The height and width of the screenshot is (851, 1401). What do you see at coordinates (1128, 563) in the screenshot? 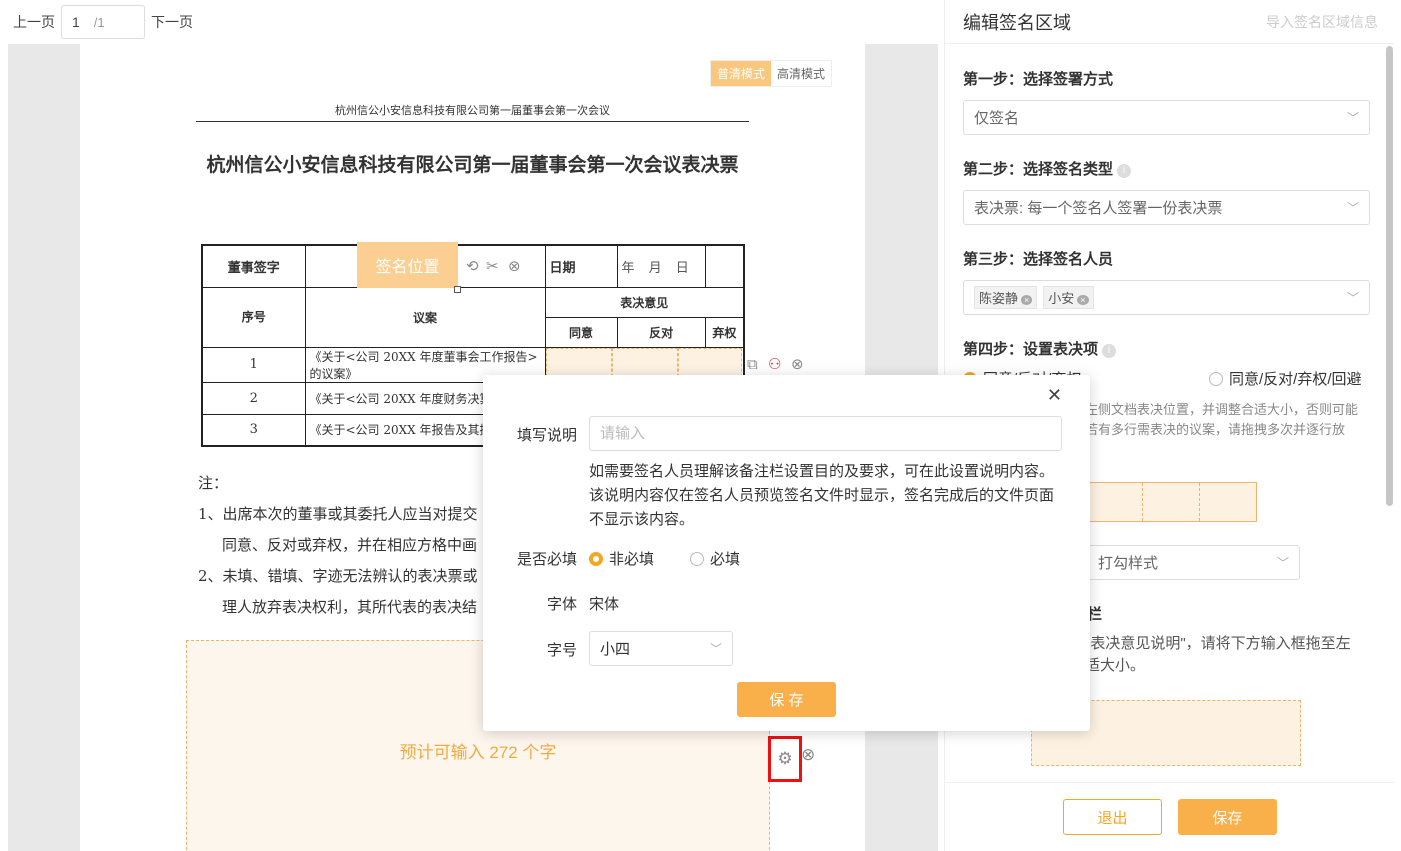
I see `select-value: 打勾样式` at bounding box center [1128, 563].